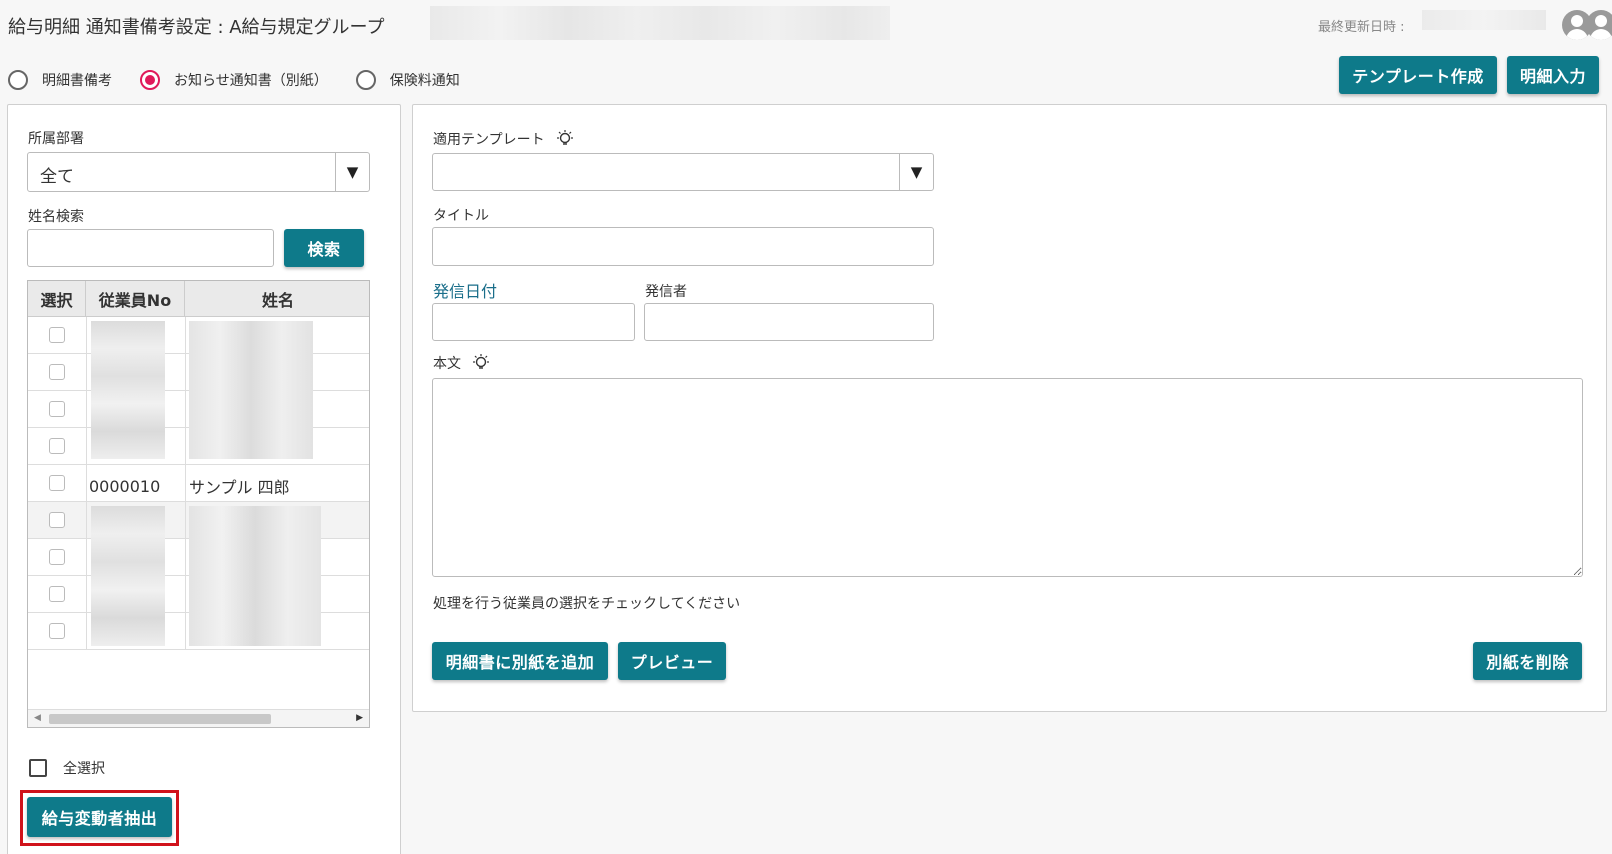 The image size is (1612, 854). Describe the element at coordinates (461, 216) in the screenshot. I see `title-label: タイトル` at that location.